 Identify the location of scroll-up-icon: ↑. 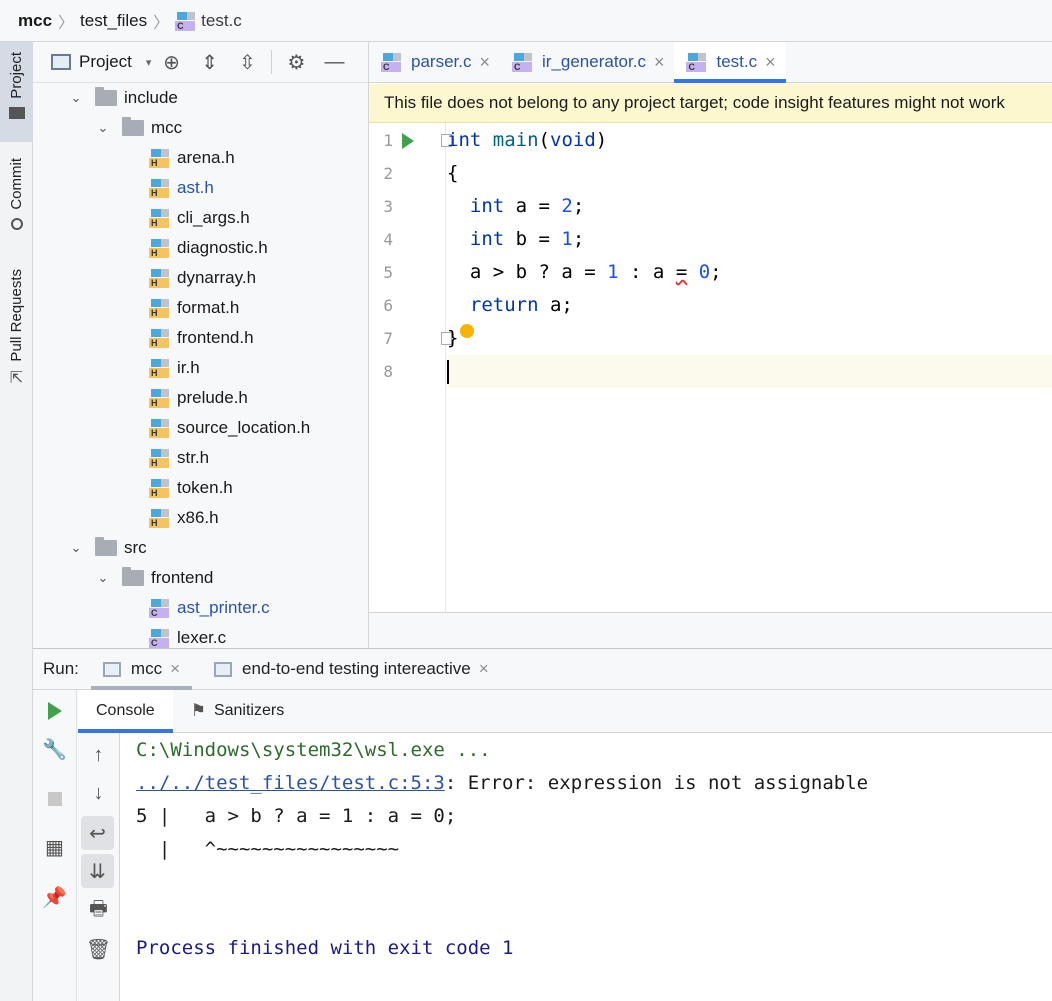
(98, 755).